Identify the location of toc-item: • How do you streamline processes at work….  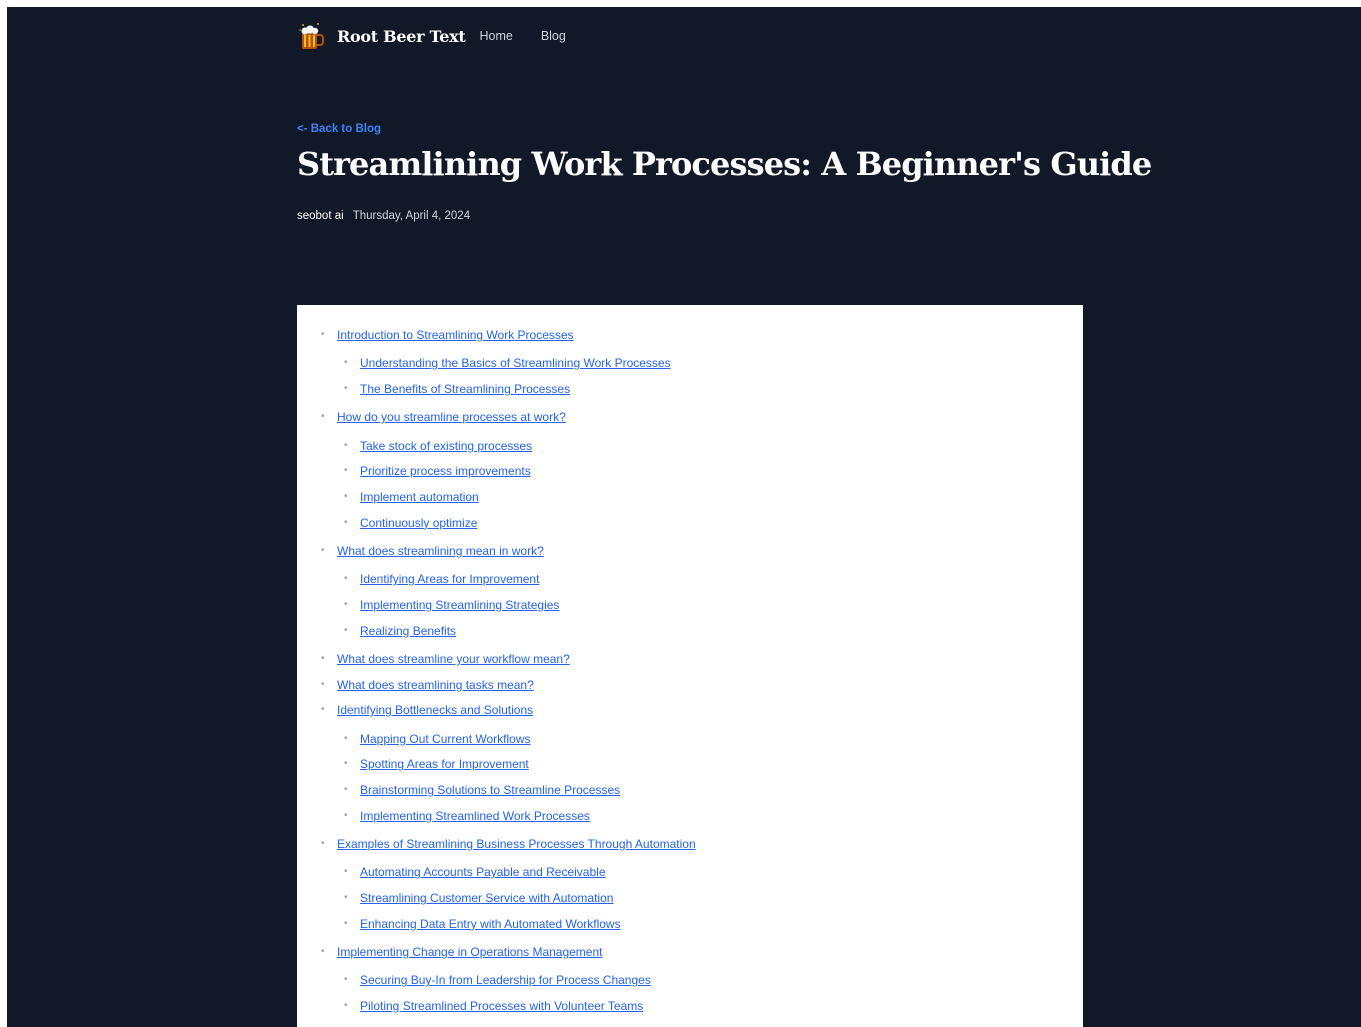
(443, 417).